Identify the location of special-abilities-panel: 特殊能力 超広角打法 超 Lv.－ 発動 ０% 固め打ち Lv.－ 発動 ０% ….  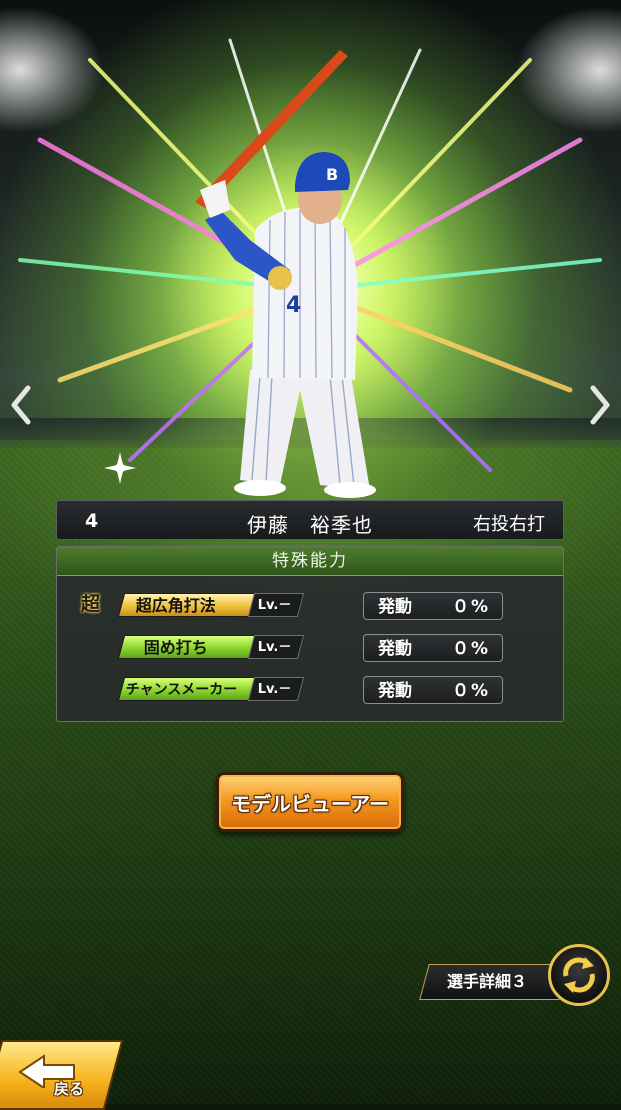
(310, 634).